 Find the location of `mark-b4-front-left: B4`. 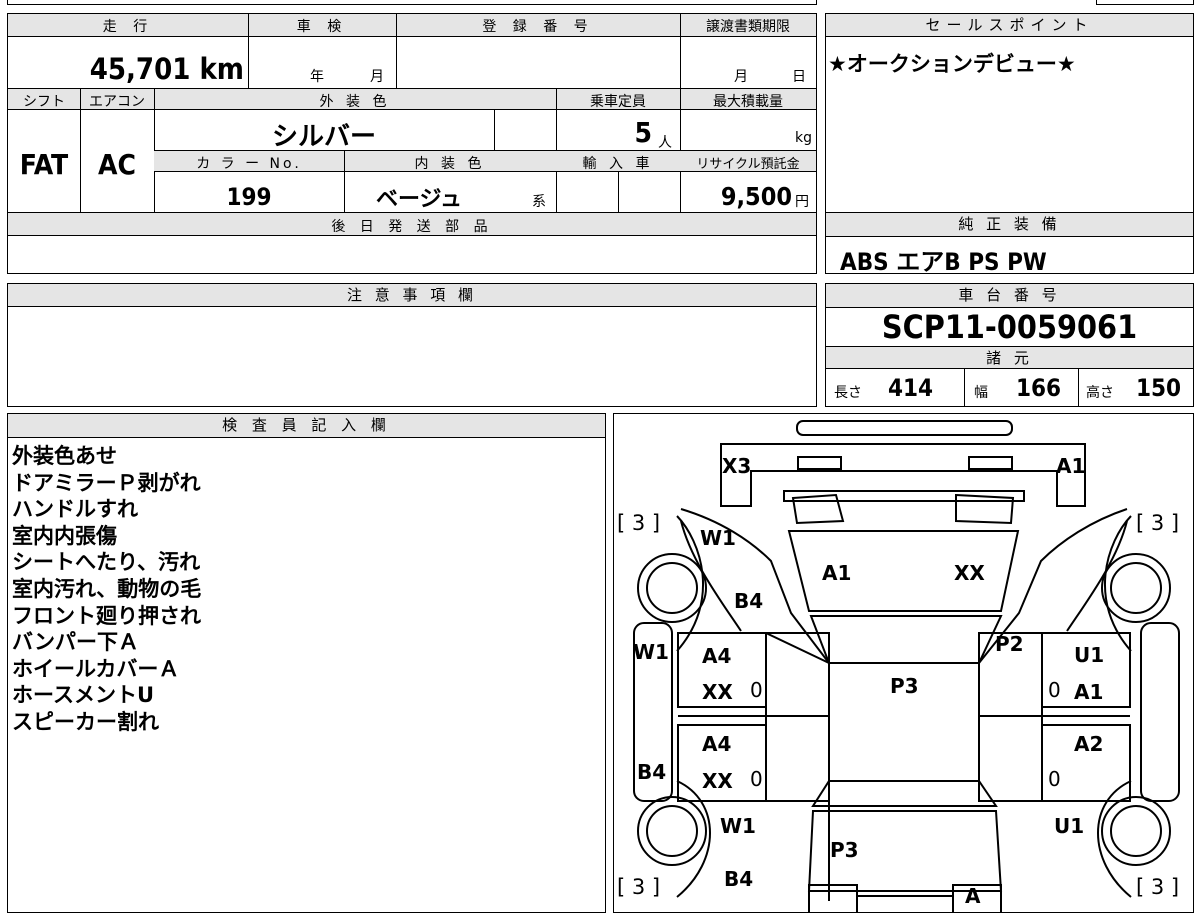

mark-b4-front-left: B4 is located at coordinates (749, 601).